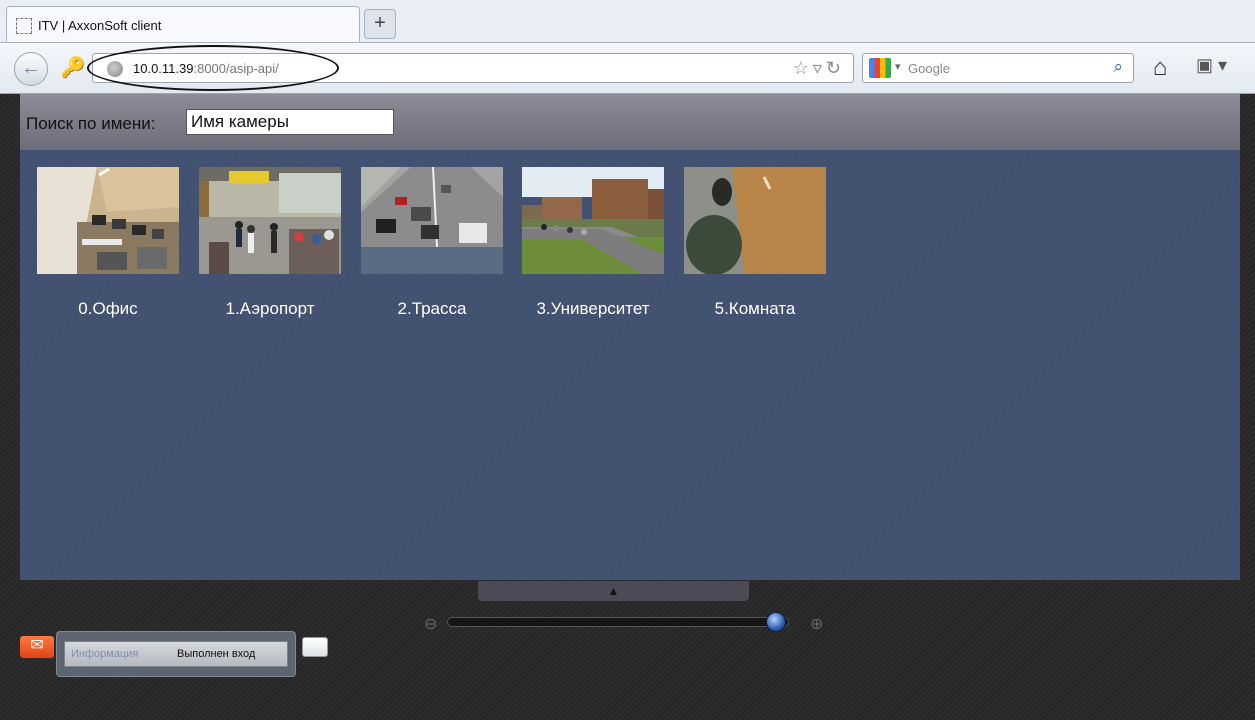 Image resolution: width=1255 pixels, height=720 pixels. Describe the element at coordinates (315, 647) in the screenshot. I see `status-toggle-button` at that location.